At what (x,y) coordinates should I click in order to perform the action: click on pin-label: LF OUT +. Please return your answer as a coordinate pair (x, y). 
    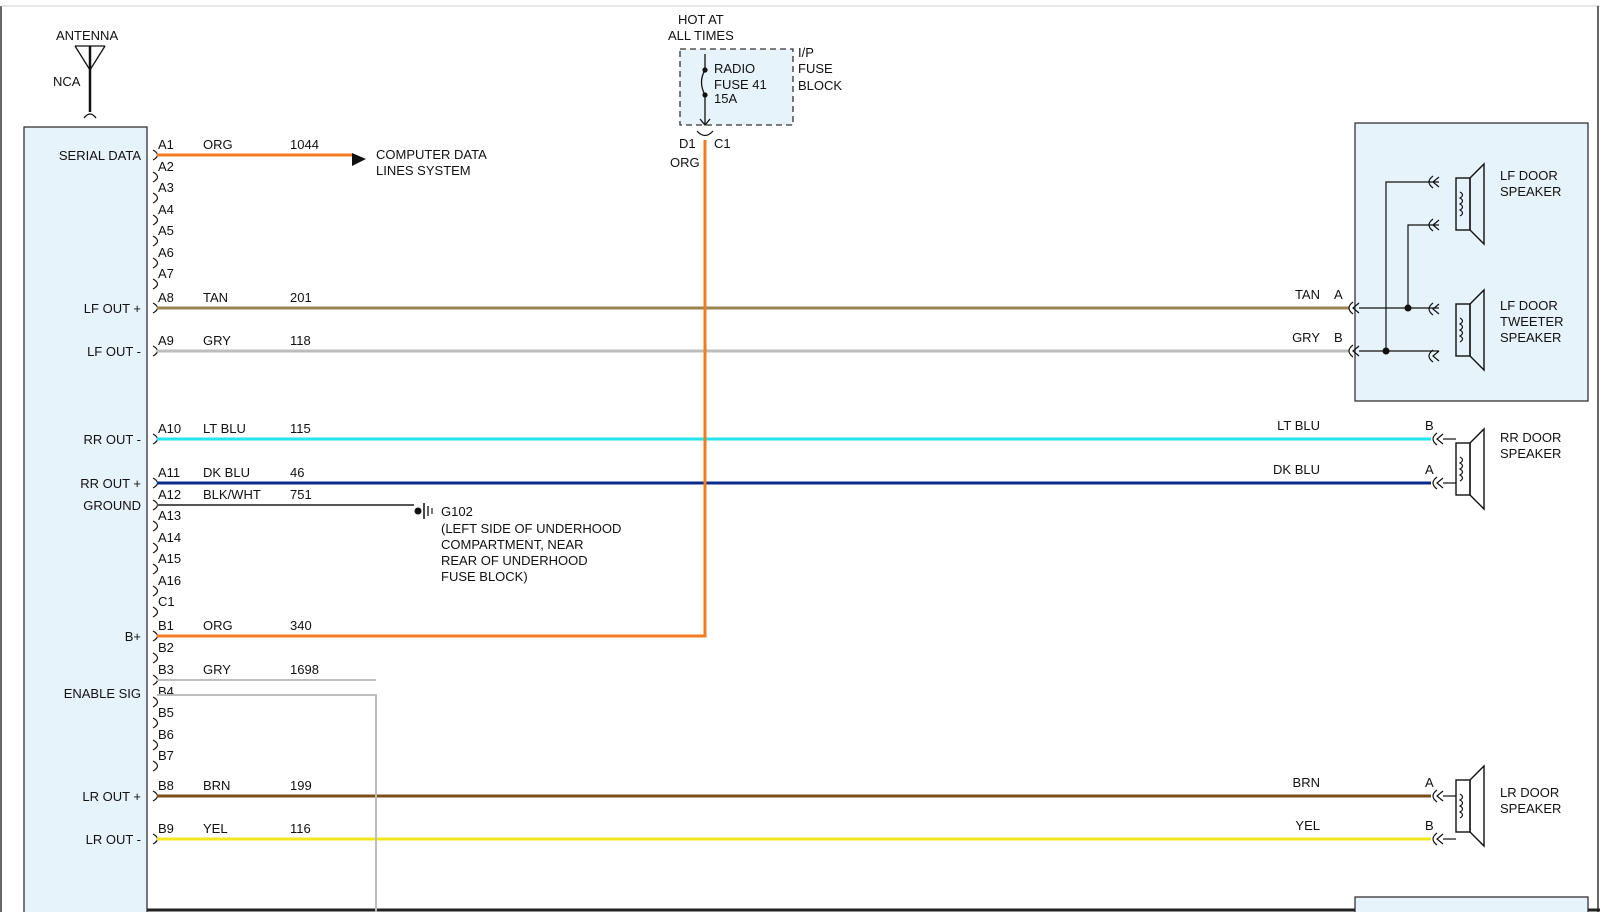
    Looking at the image, I should click on (112, 308).